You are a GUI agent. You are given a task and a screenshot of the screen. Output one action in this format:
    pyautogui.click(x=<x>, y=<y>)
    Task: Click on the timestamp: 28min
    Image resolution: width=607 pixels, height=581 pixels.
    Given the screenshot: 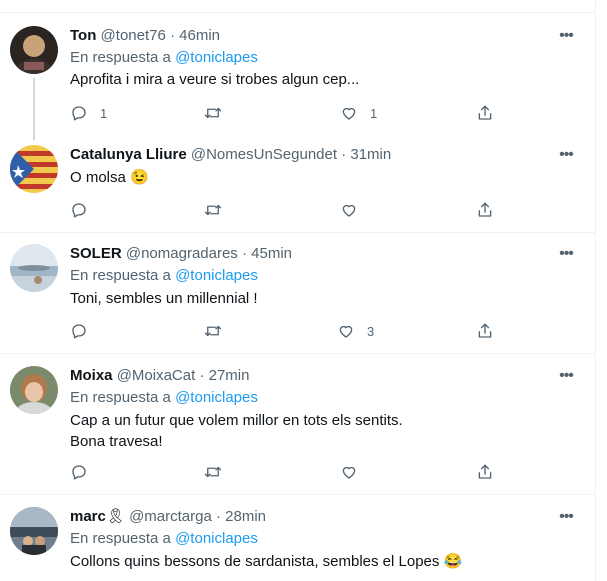 What is the action you would take?
    pyautogui.click(x=245, y=516)
    